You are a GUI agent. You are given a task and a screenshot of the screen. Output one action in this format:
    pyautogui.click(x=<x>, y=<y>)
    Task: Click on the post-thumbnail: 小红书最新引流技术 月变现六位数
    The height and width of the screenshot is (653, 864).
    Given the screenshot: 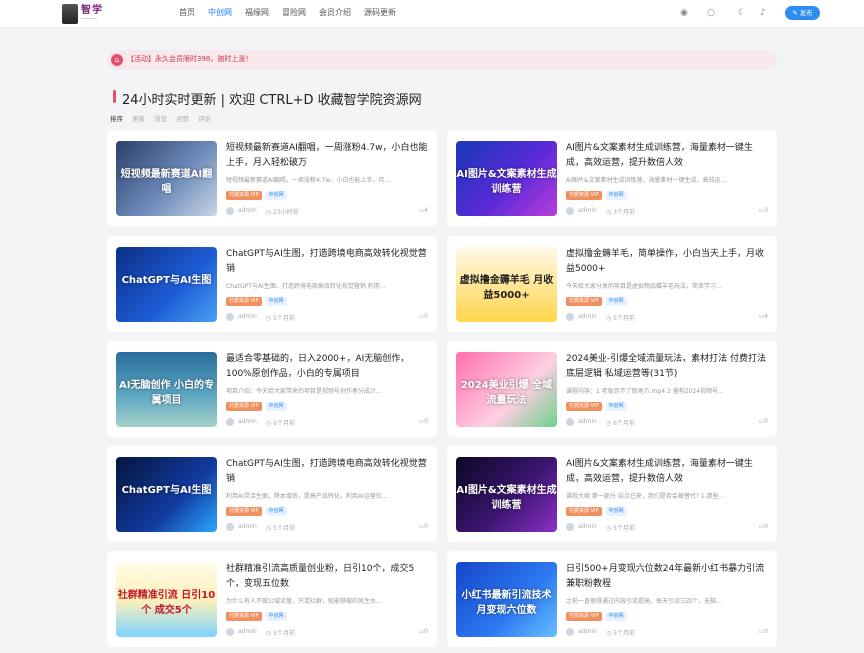 What is the action you would take?
    pyautogui.click(x=506, y=599)
    